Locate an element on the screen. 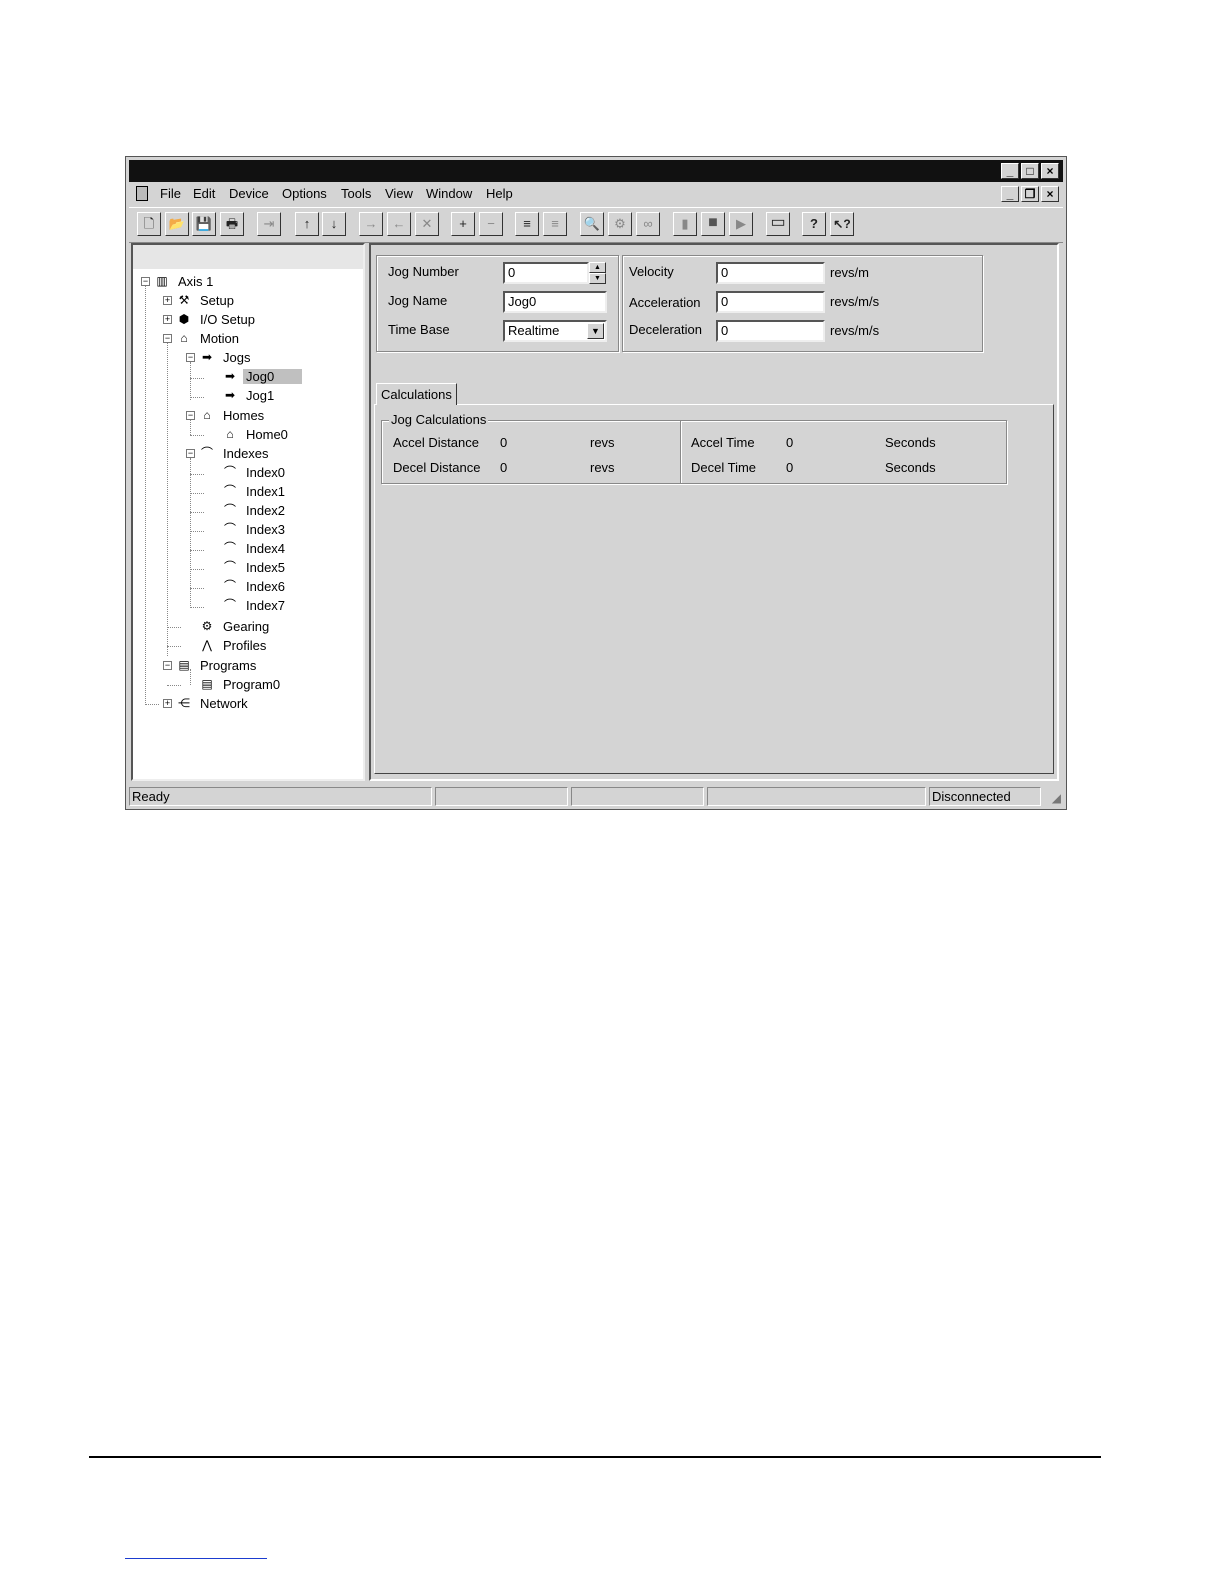 This screenshot has height=1584, width=1224. menu-window: Window is located at coordinates (449, 193).